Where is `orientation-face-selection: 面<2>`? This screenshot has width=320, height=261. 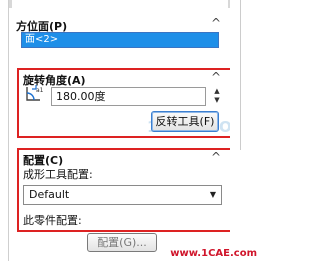 orientation-face-selection: 面<2> is located at coordinates (120, 40).